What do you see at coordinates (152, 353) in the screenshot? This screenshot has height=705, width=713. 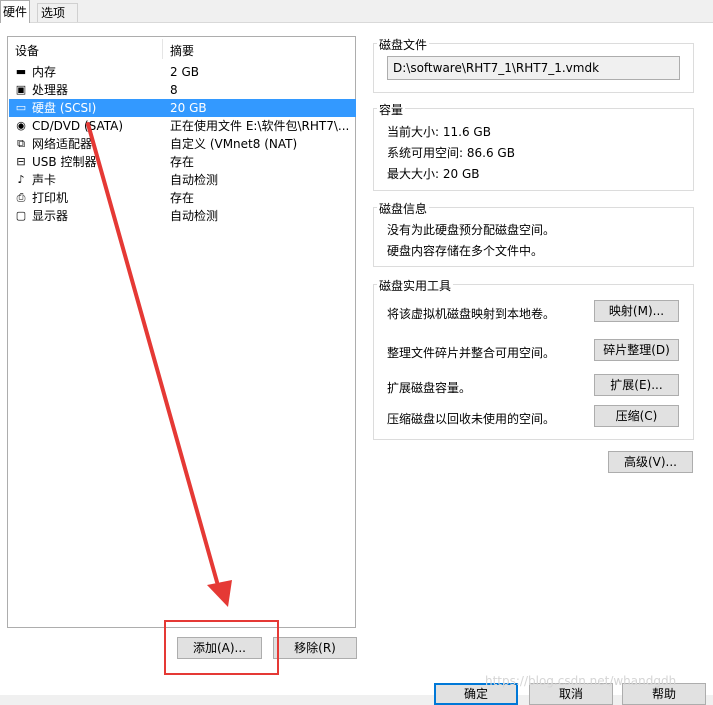 I see `annotation-arrow-line` at bounding box center [152, 353].